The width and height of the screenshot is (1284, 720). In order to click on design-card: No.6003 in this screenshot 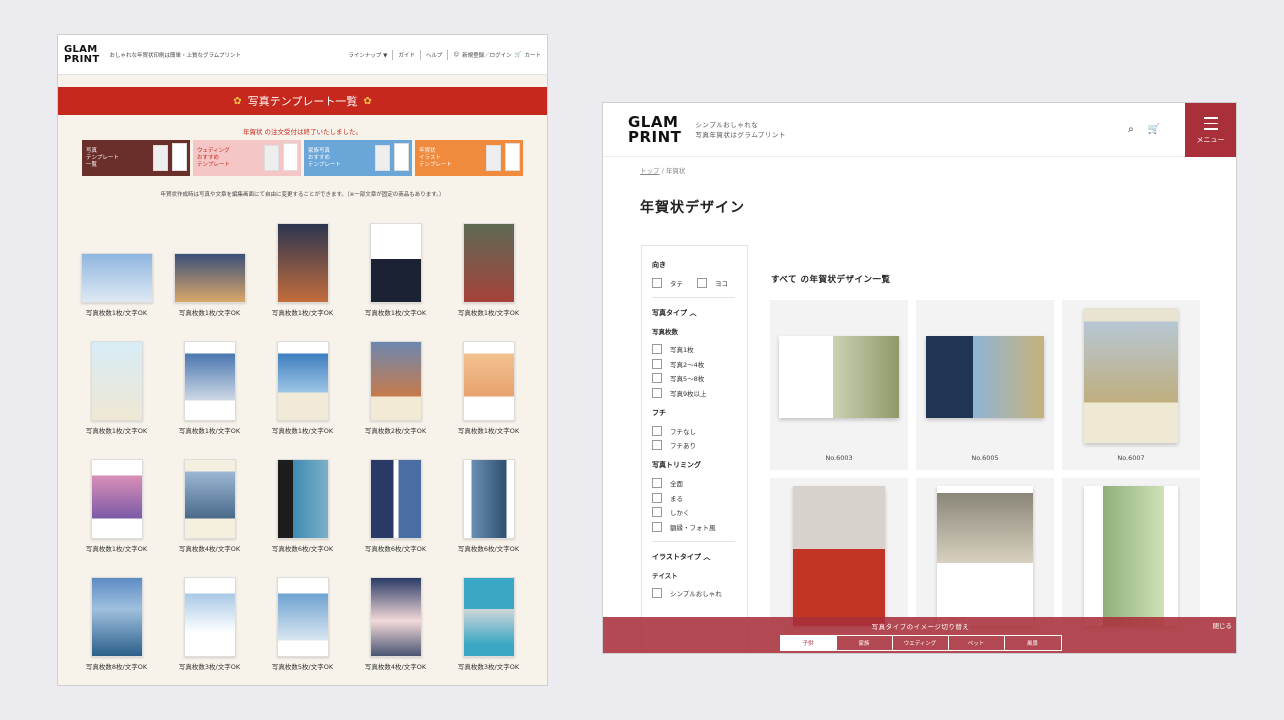, I will do `click(839, 385)`.